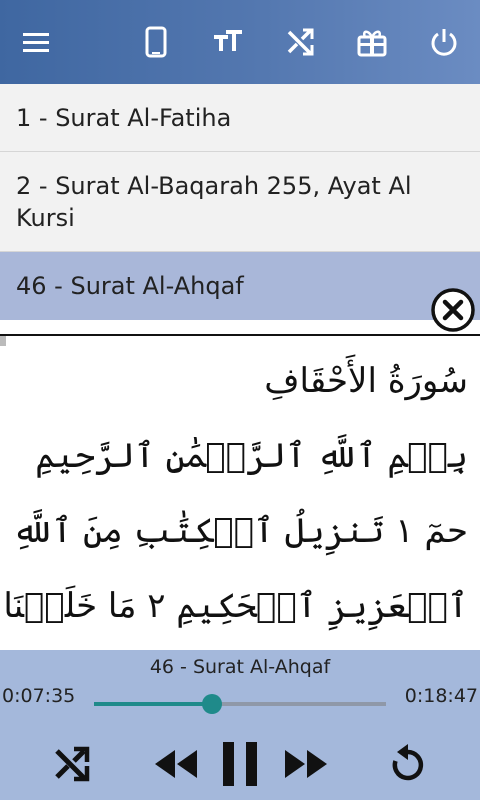 The height and width of the screenshot is (800, 480). I want to click on text-size-icon, so click(228, 40).